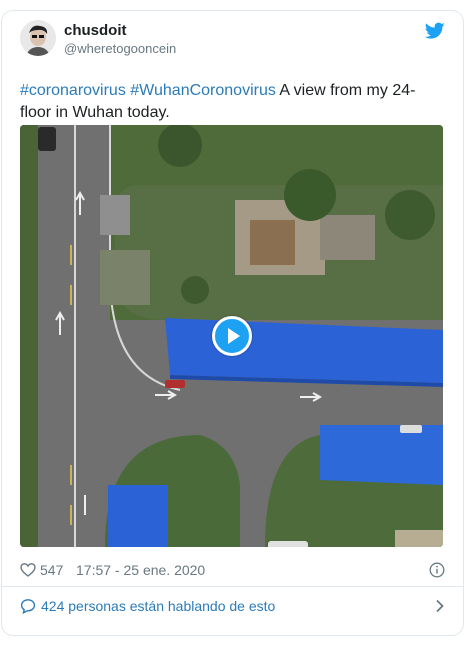 This screenshot has width=465, height=646. What do you see at coordinates (158, 606) in the screenshot?
I see `conversation-count: 424 personas están hablando de esto` at bounding box center [158, 606].